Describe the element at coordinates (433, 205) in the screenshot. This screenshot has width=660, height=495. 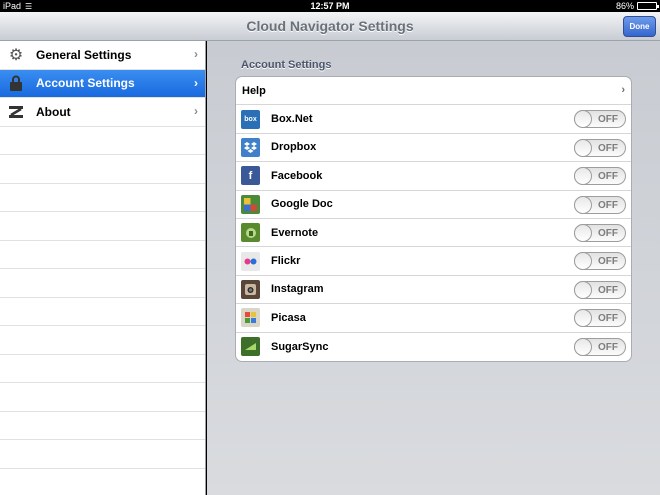
I see `service-row-google-doc: Google Doc OFF` at that location.